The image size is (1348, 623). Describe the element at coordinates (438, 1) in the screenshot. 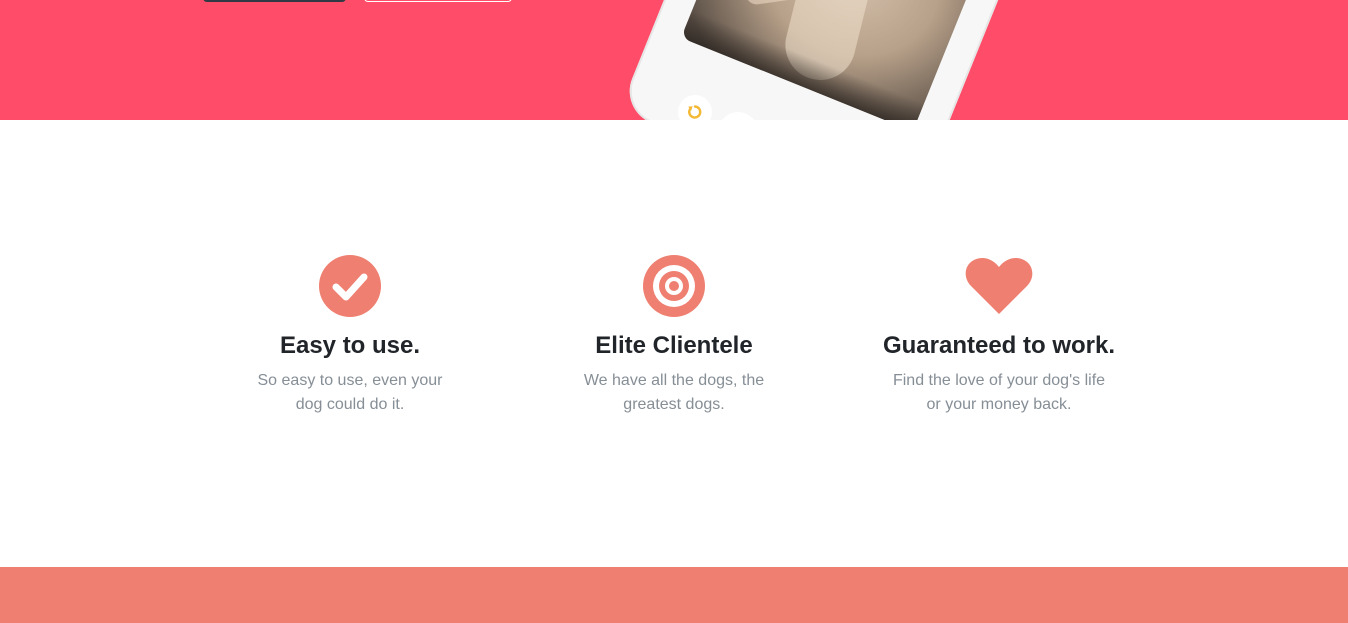

I see `download-button-outline` at that location.